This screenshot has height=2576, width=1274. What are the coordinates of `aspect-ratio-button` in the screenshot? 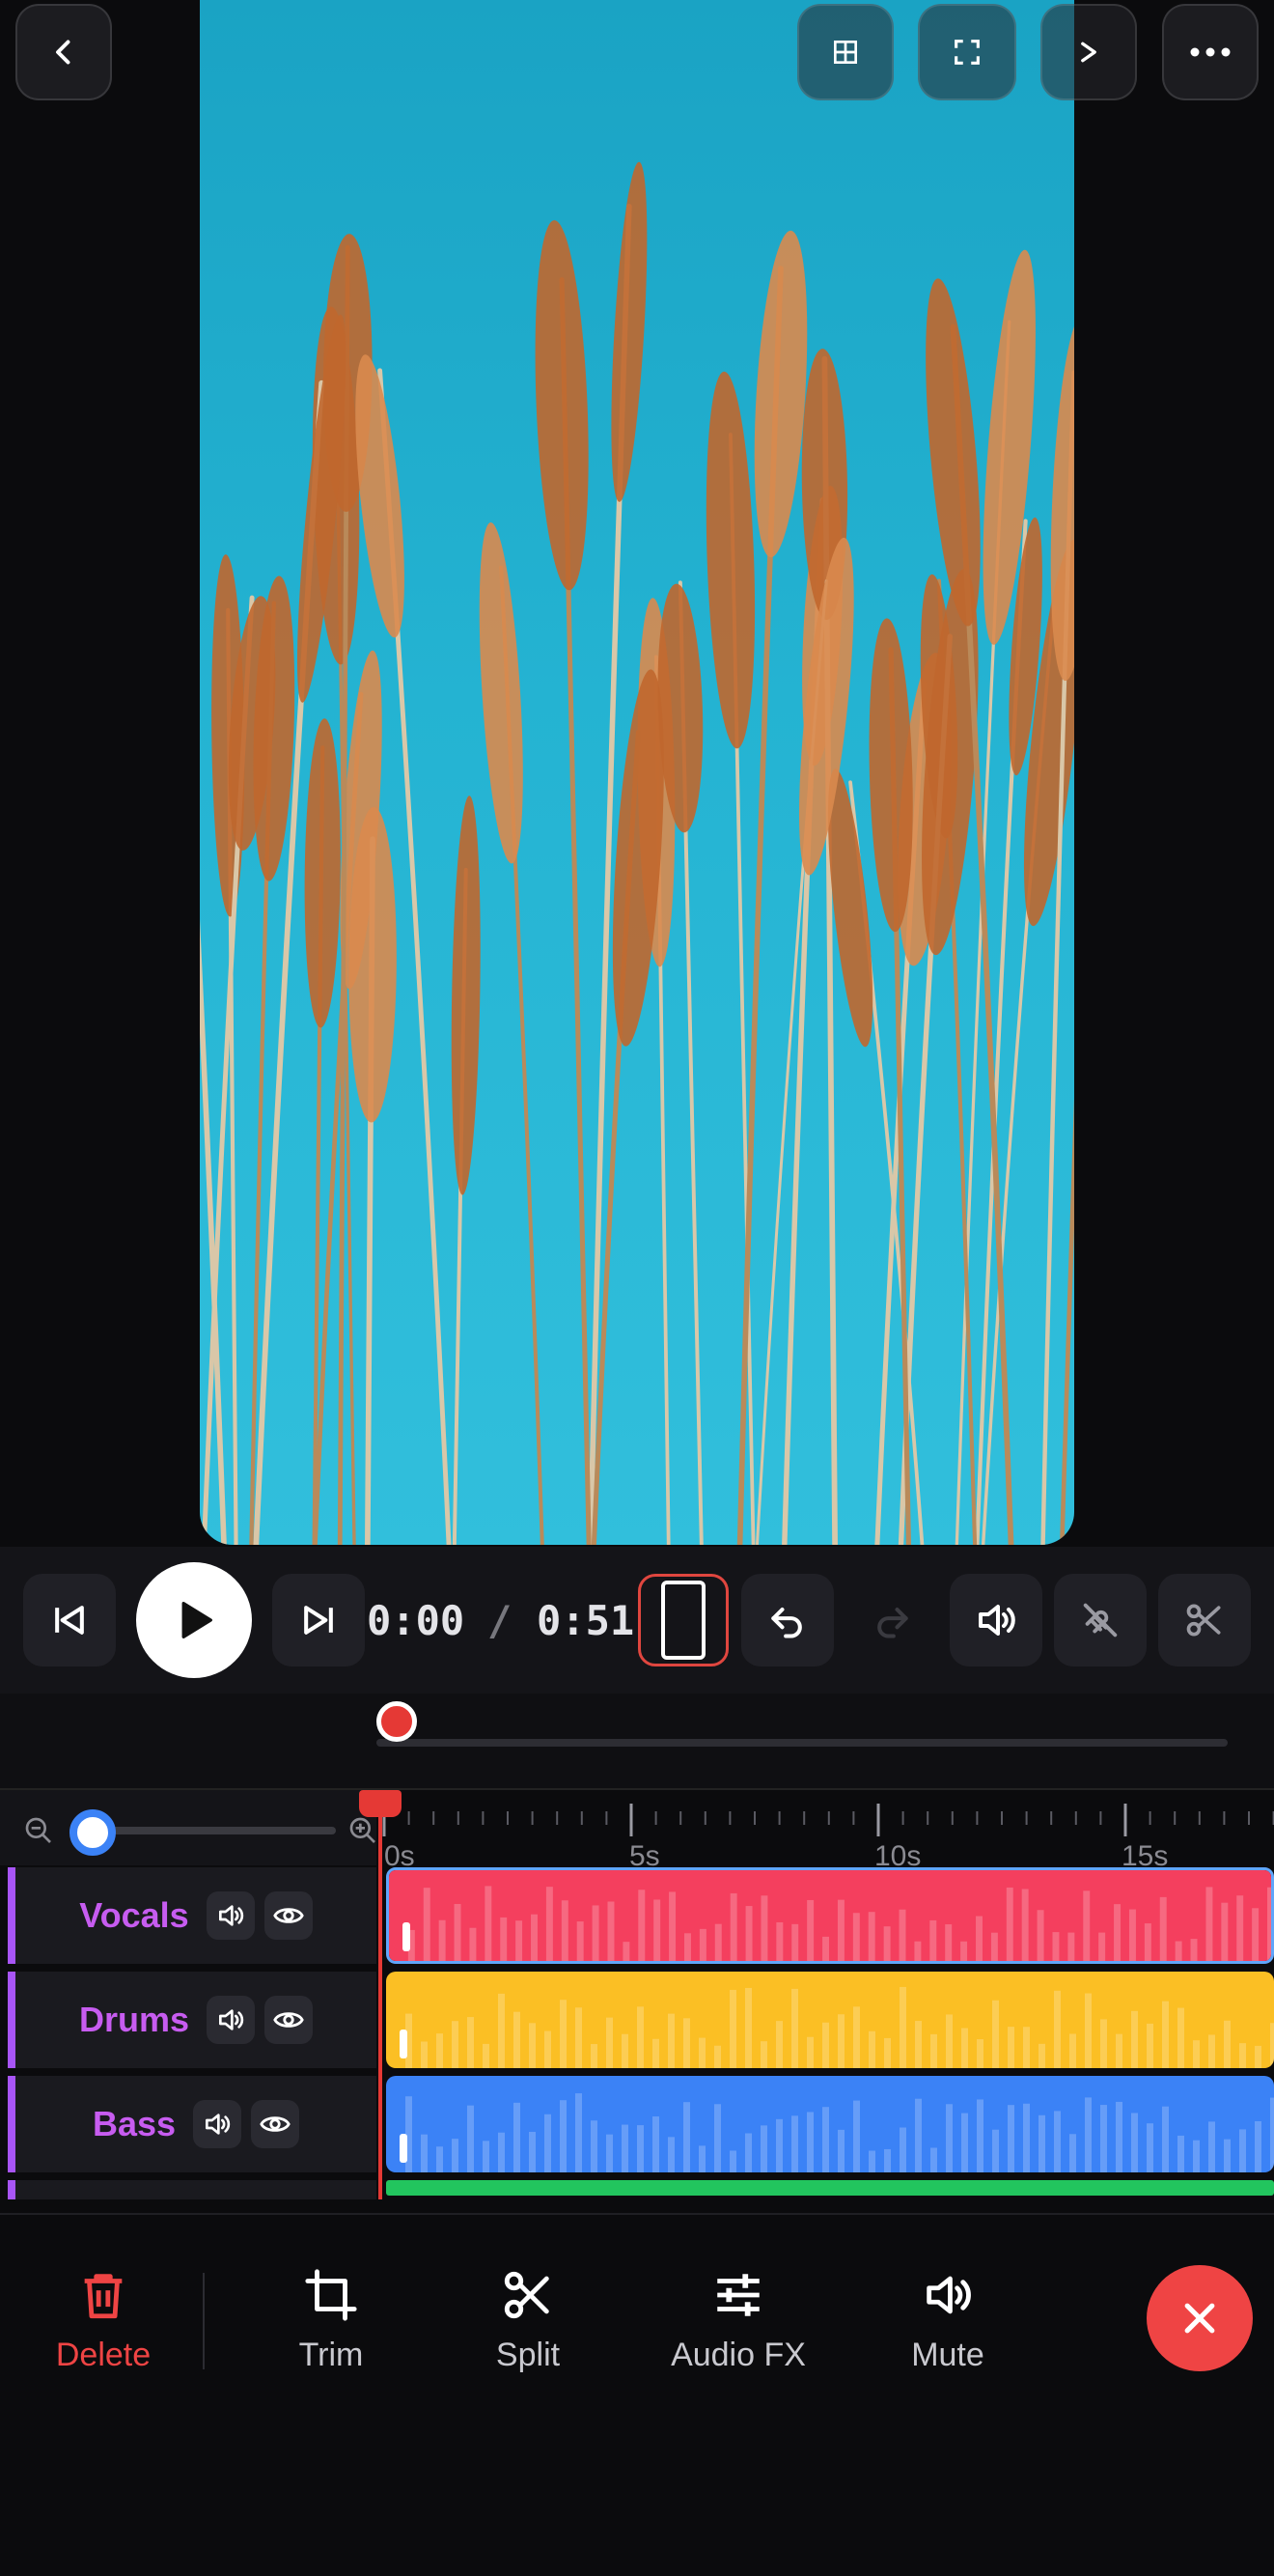 It's located at (683, 1620).